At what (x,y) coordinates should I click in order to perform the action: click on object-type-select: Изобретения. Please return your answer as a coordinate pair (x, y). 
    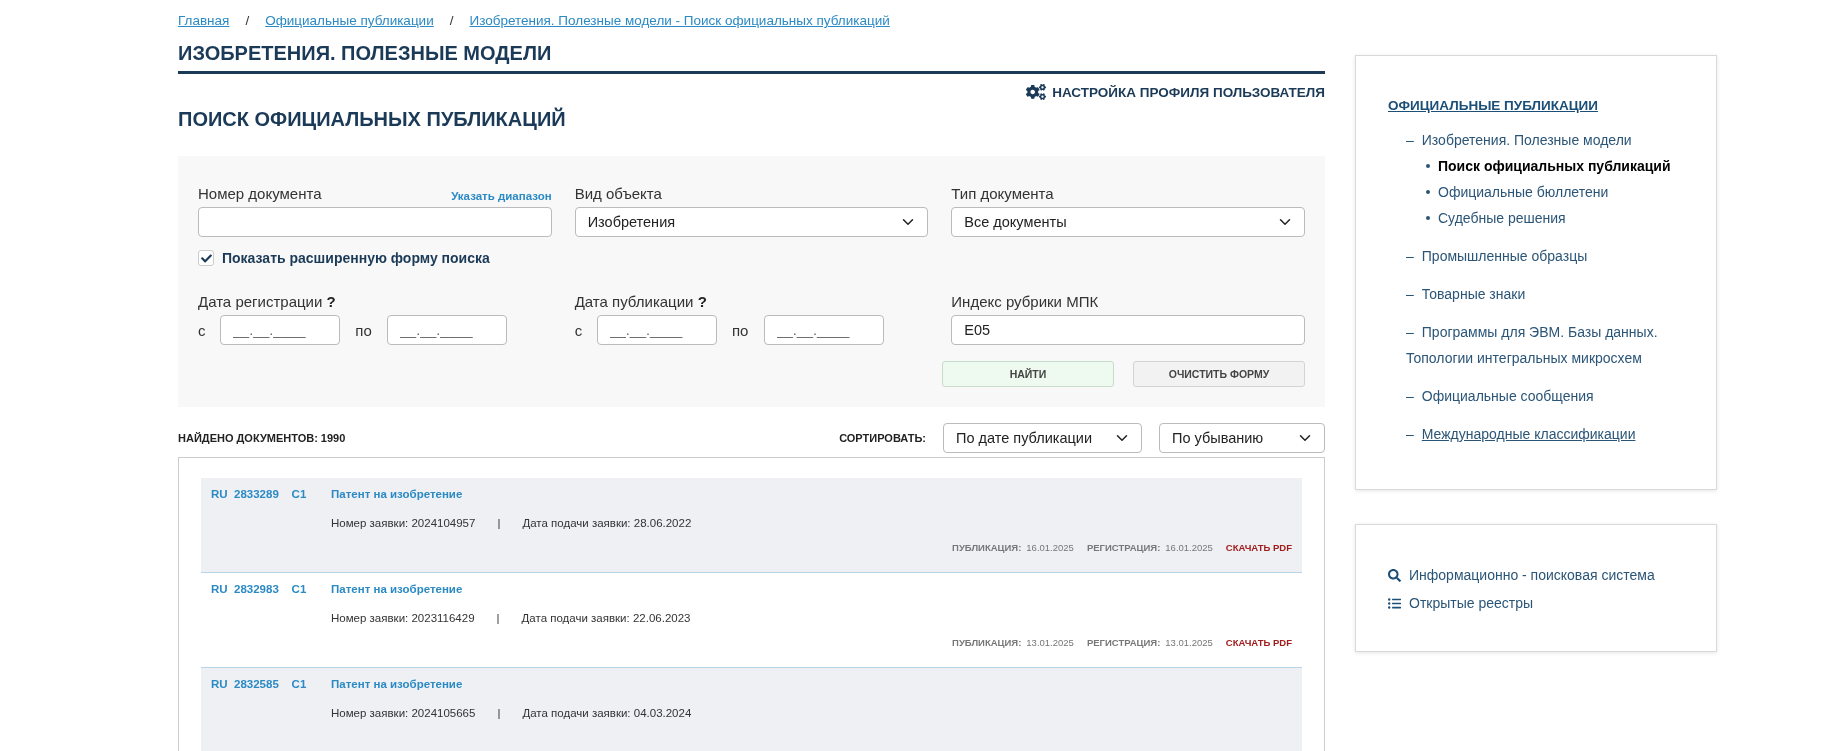
    Looking at the image, I should click on (751, 222).